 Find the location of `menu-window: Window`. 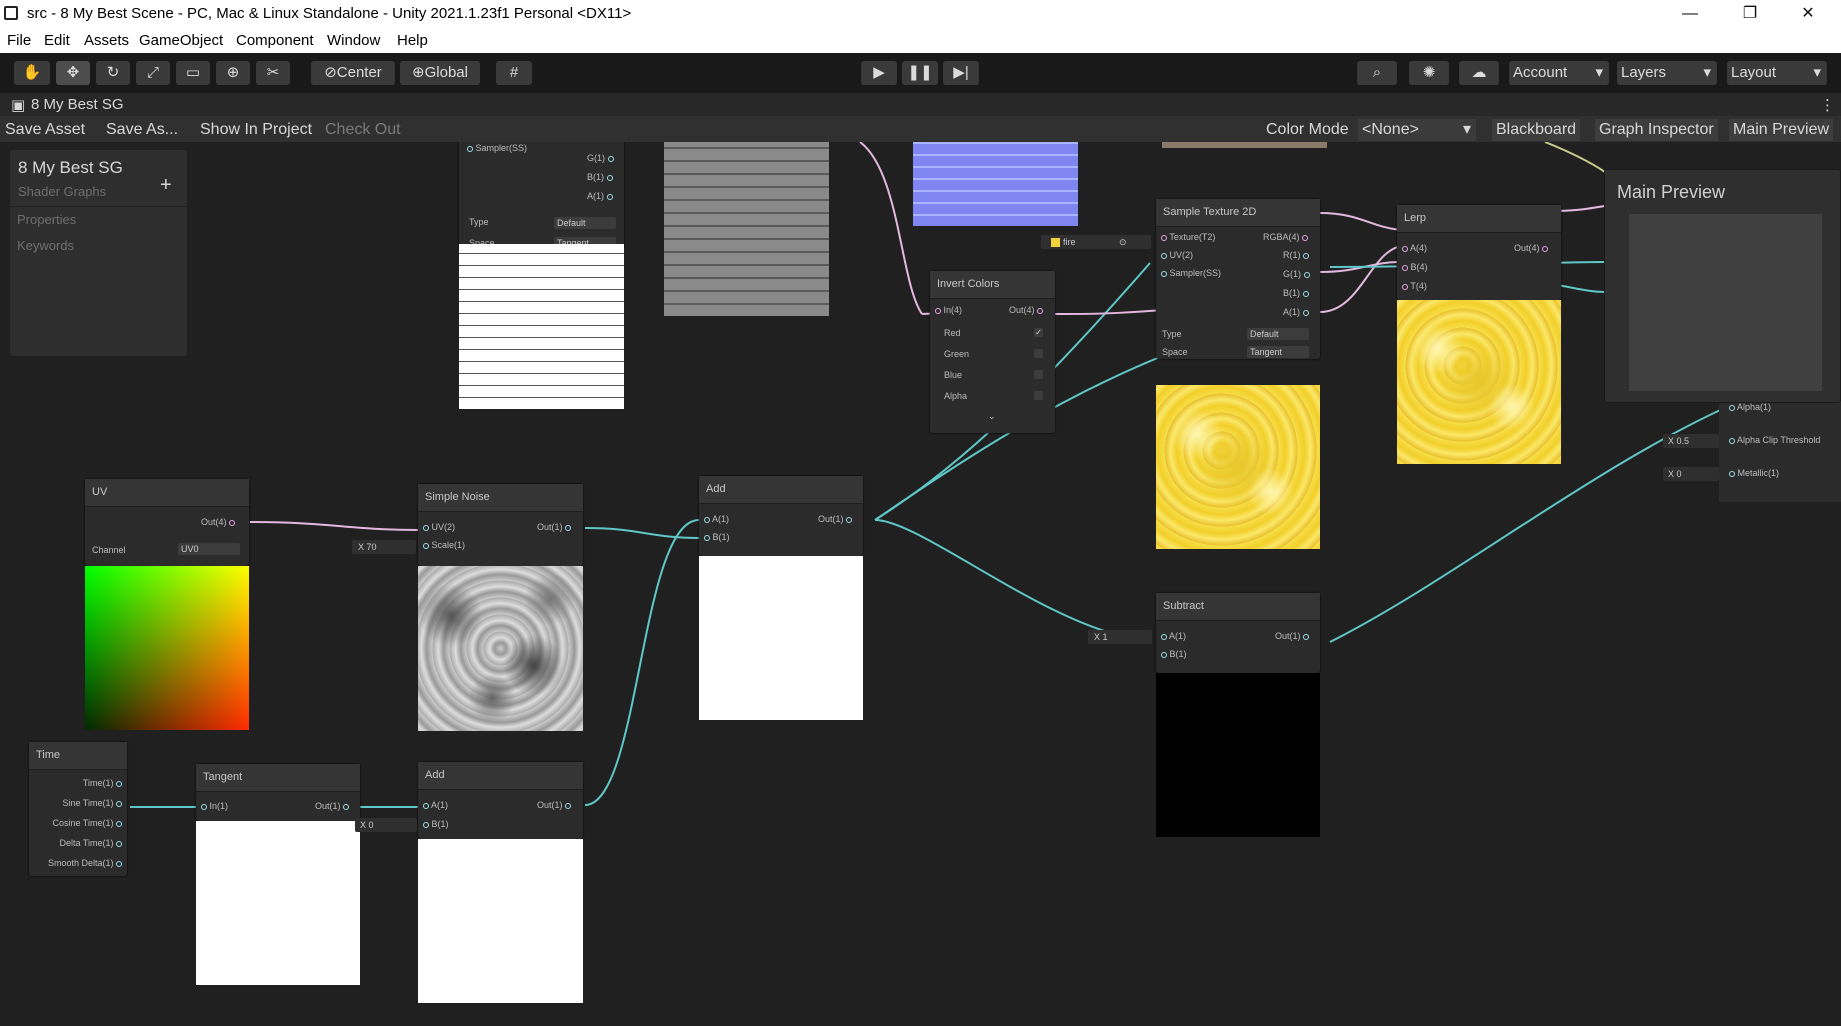

menu-window: Window is located at coordinates (353, 40).